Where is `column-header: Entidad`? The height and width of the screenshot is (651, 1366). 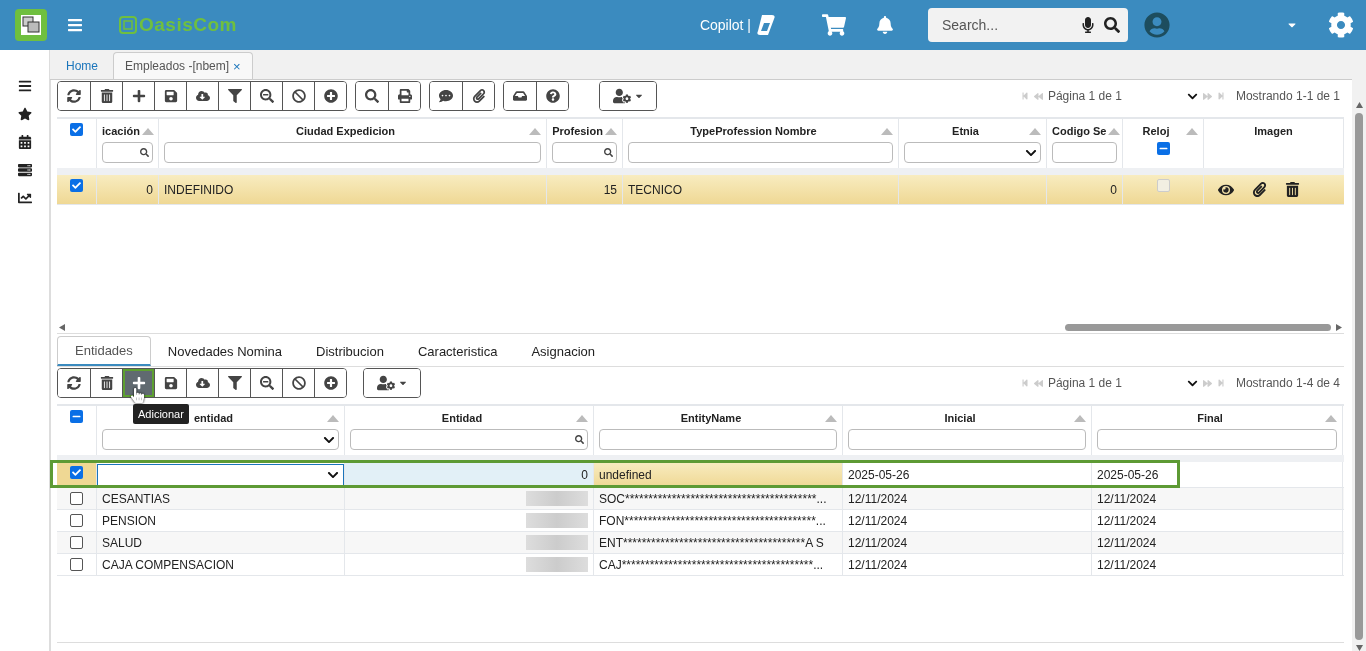
column-header: Entidad is located at coordinates (462, 418).